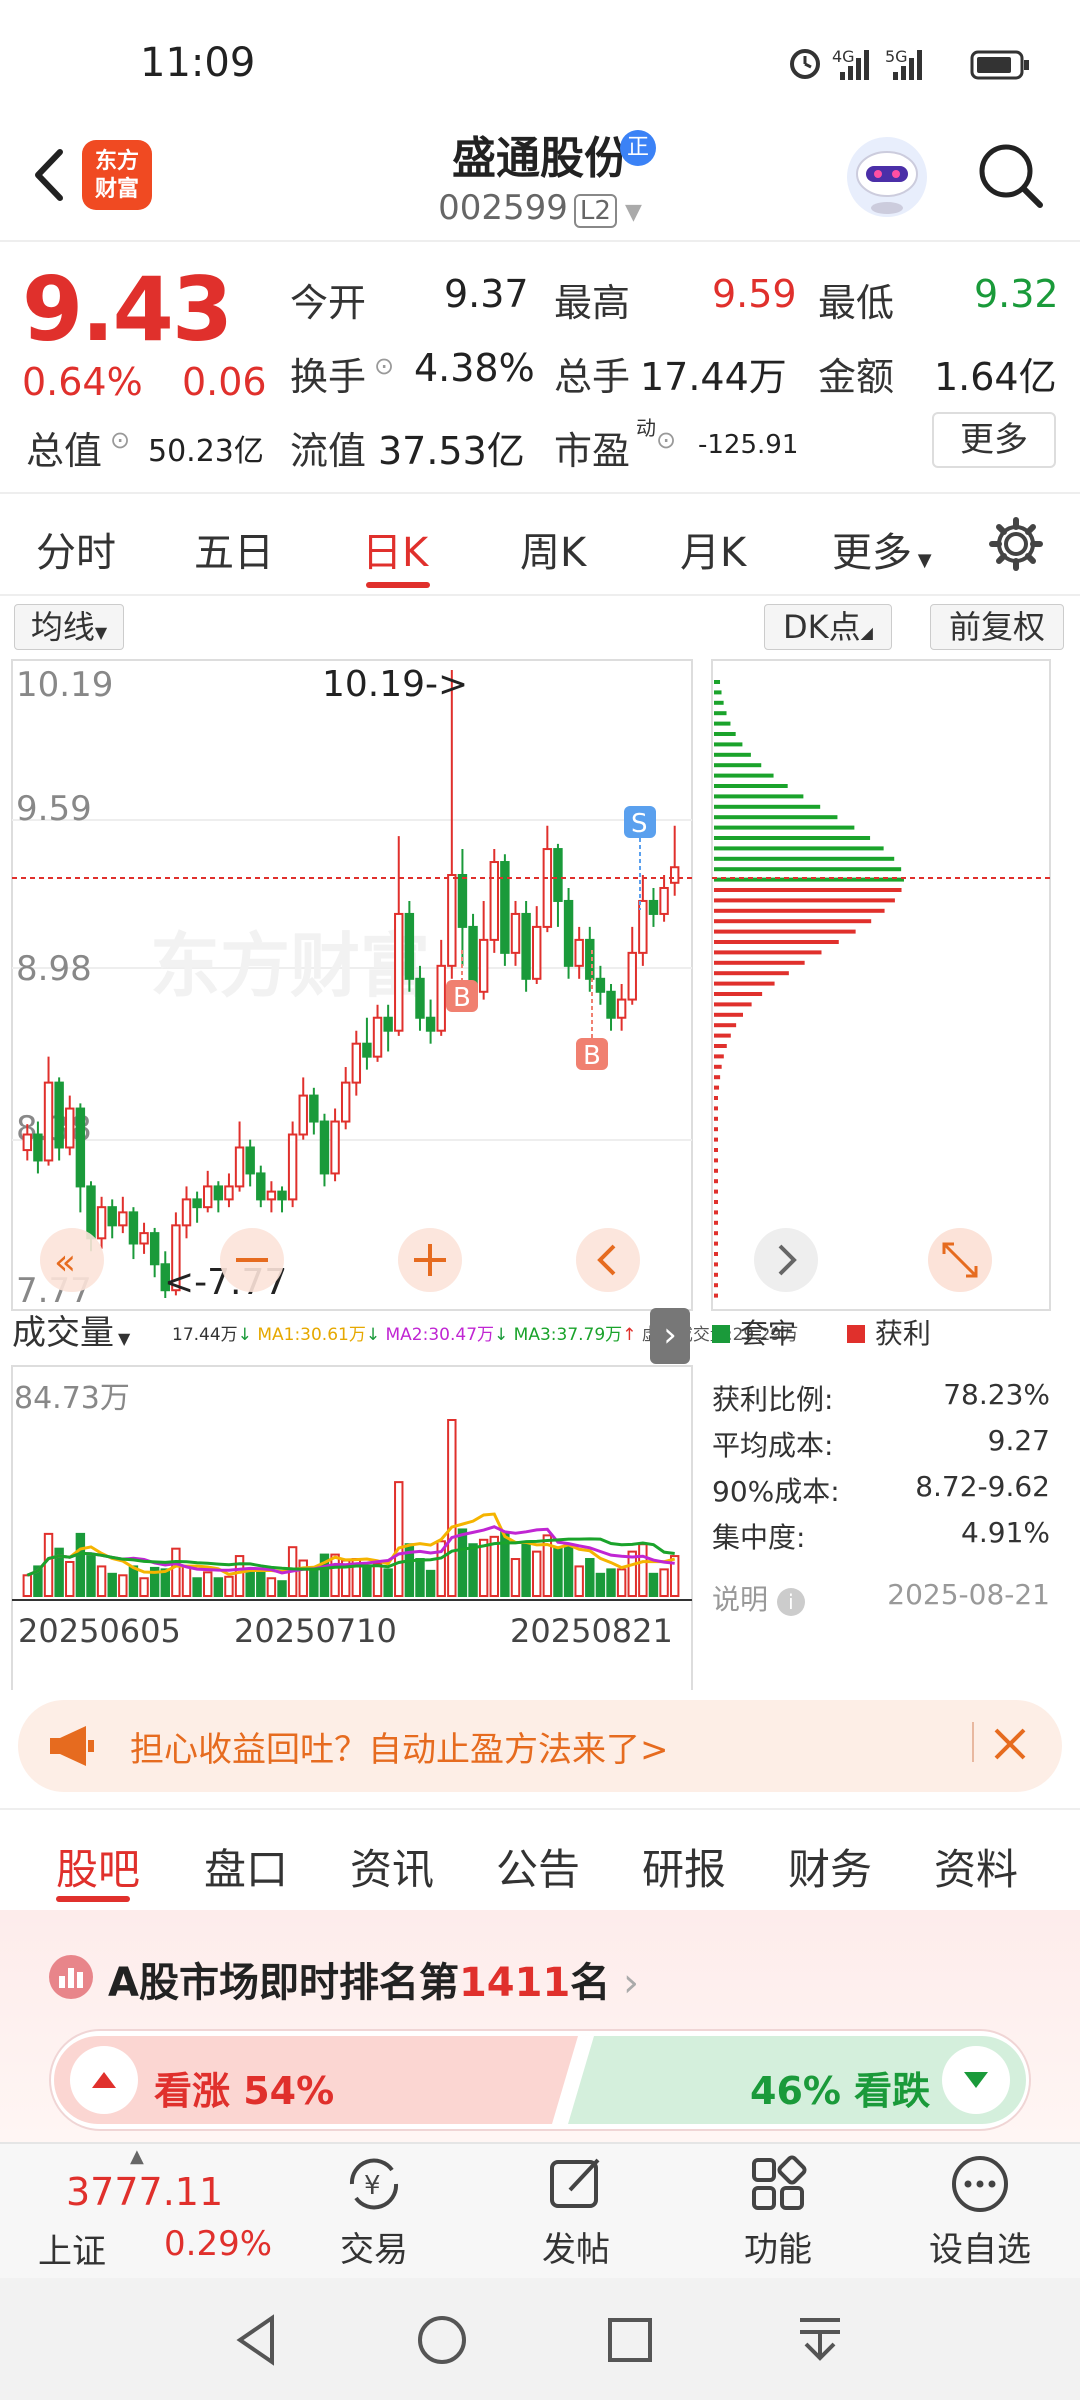  What do you see at coordinates (98, 1866) in the screenshot?
I see `tab-guba: 股吧` at bounding box center [98, 1866].